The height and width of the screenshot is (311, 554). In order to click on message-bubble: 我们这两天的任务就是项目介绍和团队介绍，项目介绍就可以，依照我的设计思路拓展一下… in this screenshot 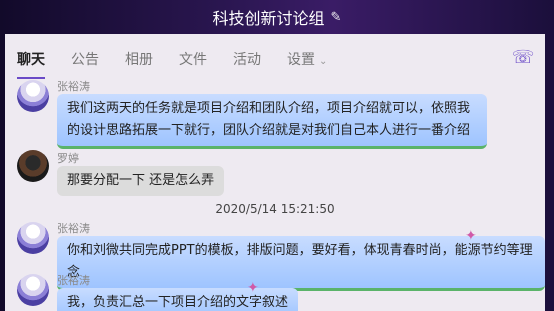, I will do `click(272, 121)`.